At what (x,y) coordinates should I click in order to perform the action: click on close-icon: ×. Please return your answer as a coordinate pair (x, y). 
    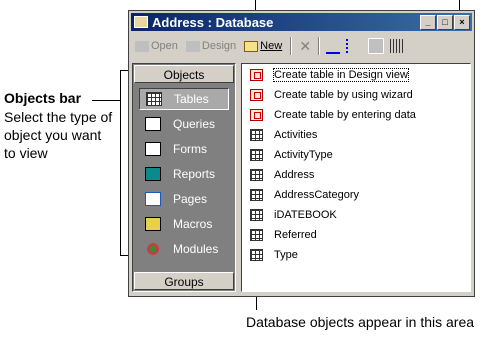
    Looking at the image, I should click on (462, 22).